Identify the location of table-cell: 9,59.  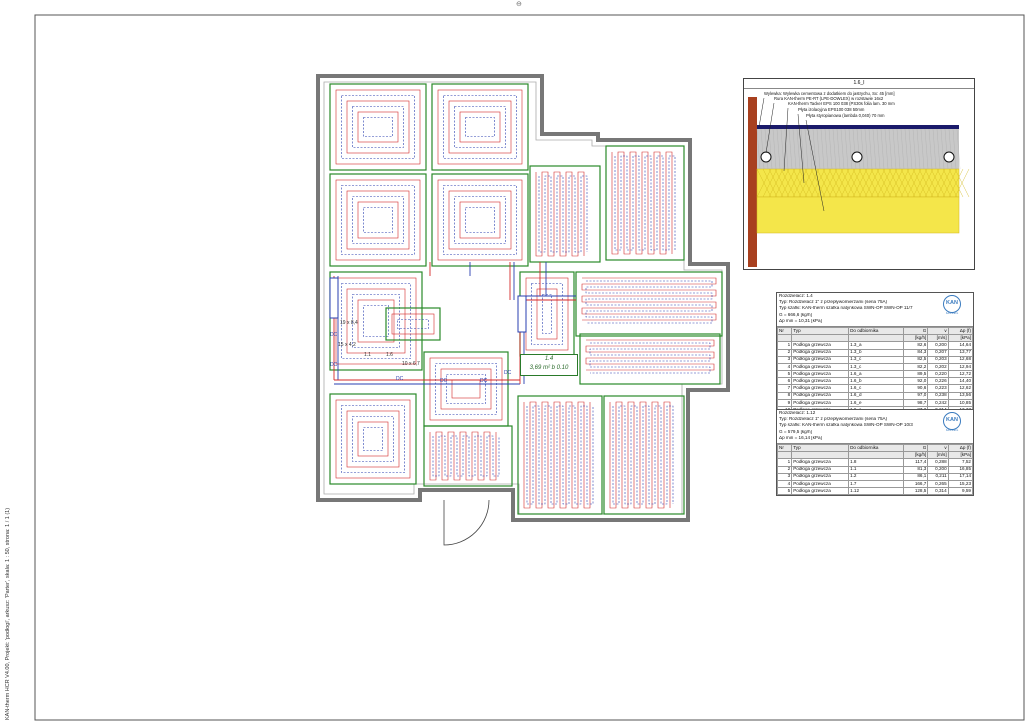
(960, 491).